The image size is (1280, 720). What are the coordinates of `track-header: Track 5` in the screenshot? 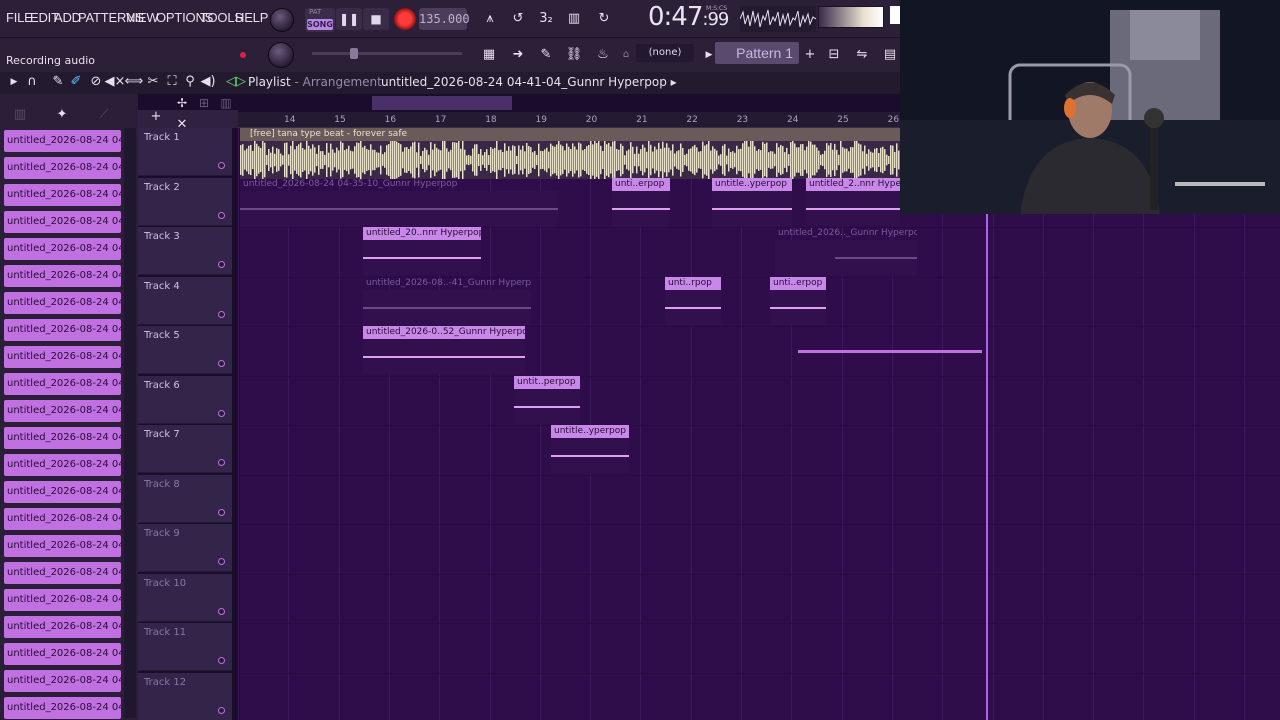 It's located at (185, 350).